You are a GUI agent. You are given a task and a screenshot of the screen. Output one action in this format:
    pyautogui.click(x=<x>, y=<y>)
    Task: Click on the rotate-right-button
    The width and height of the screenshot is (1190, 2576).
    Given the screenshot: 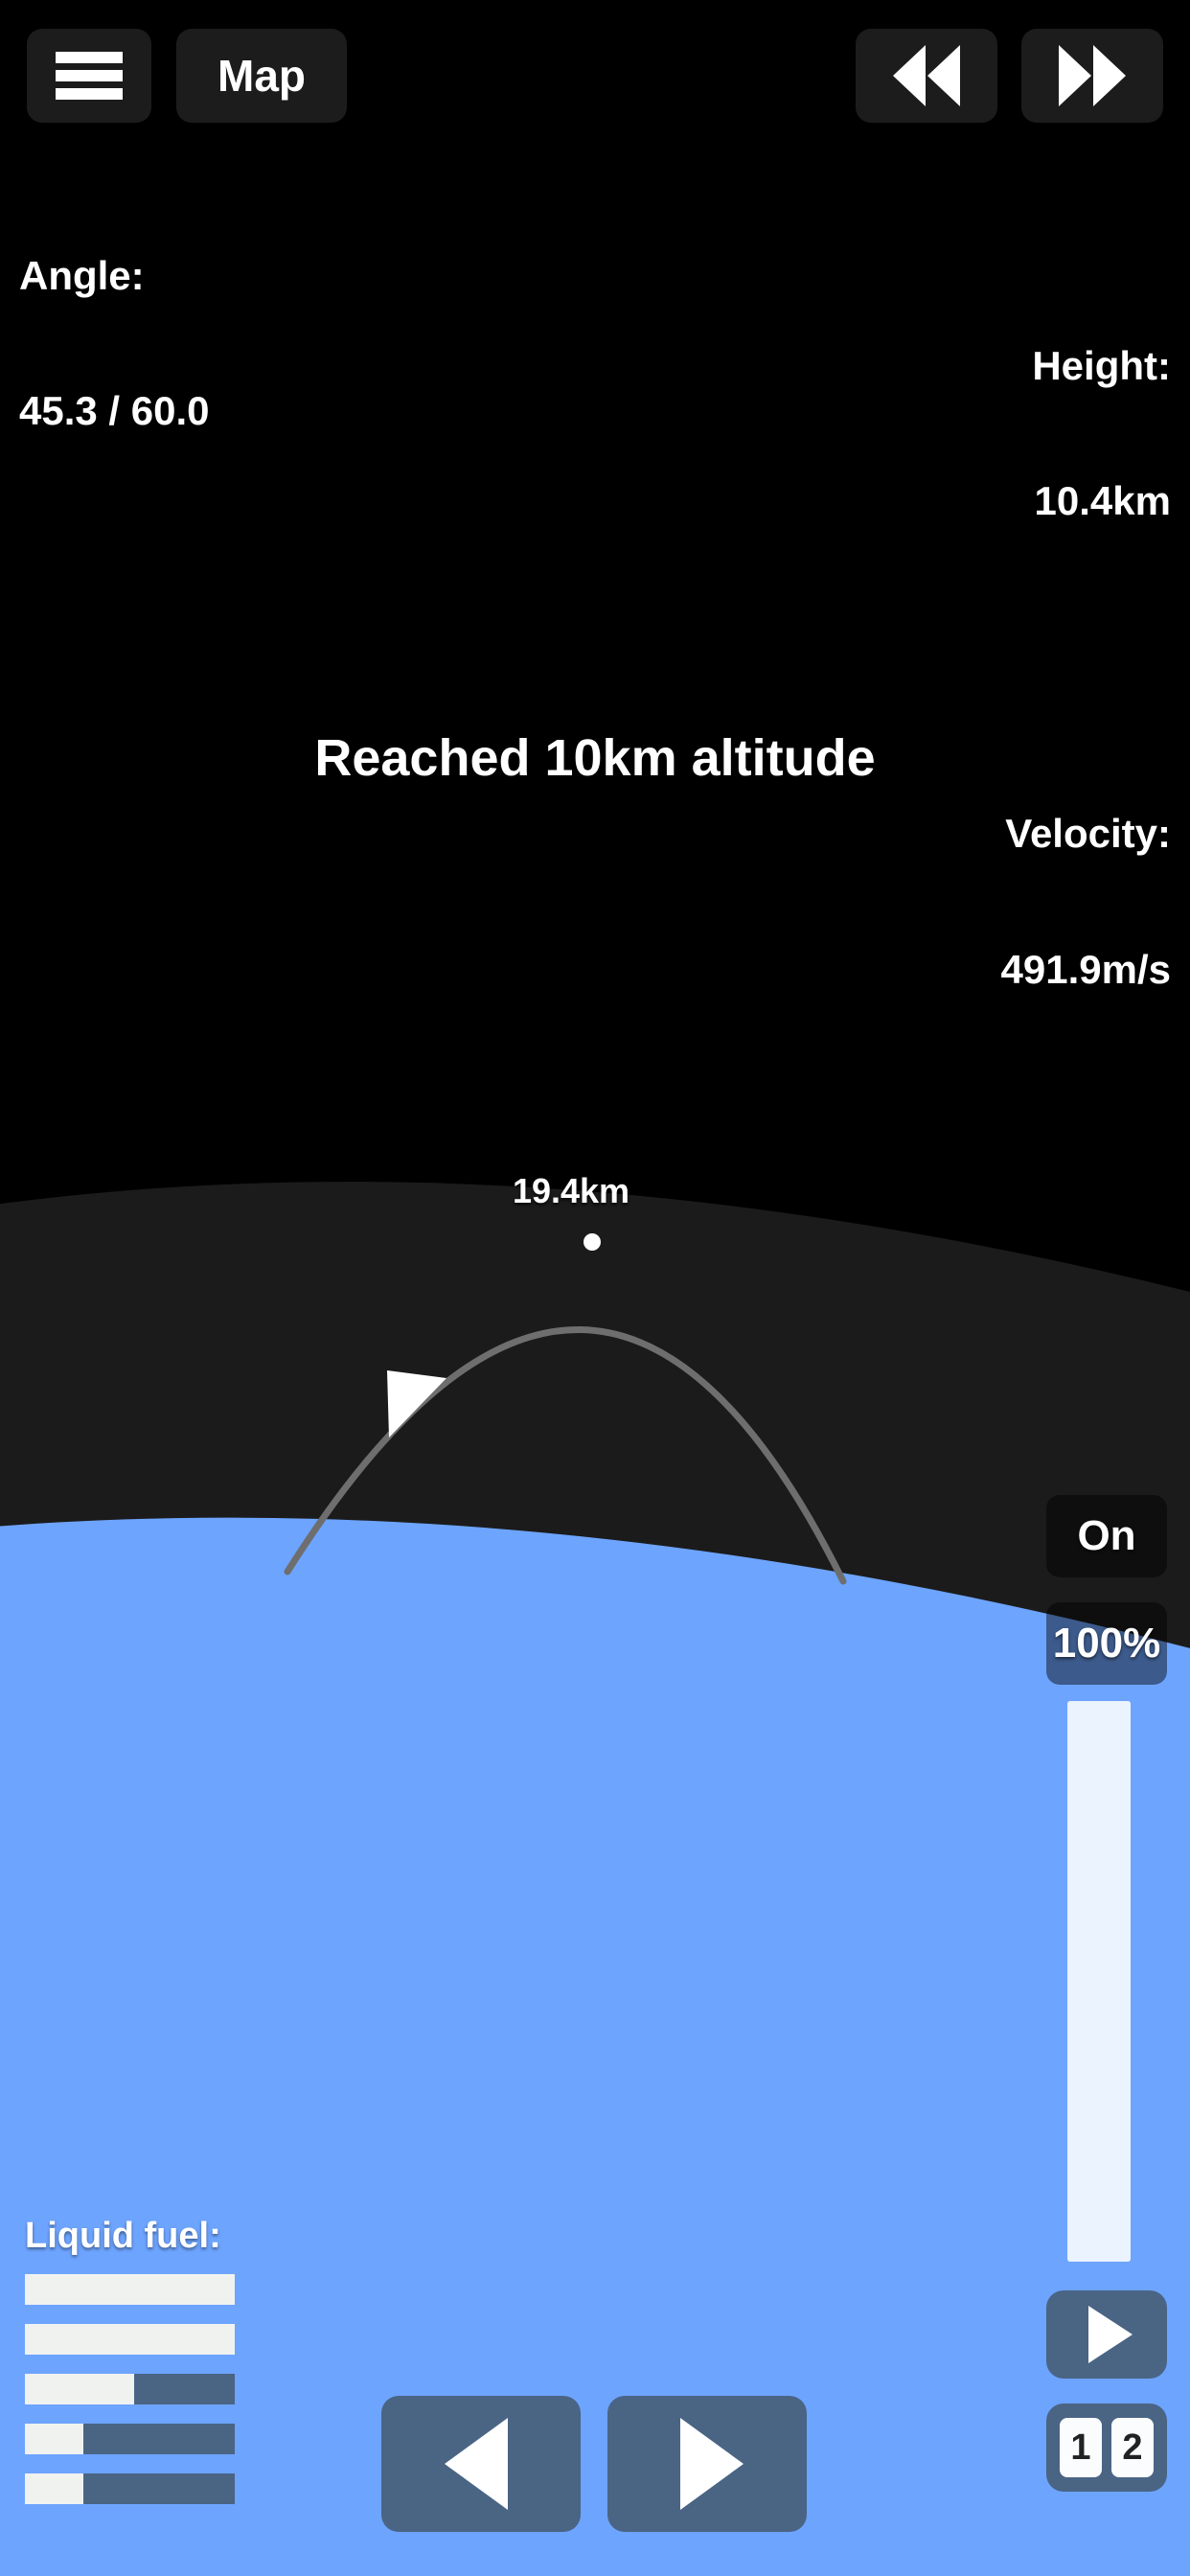 What is the action you would take?
    pyautogui.click(x=707, y=2464)
    